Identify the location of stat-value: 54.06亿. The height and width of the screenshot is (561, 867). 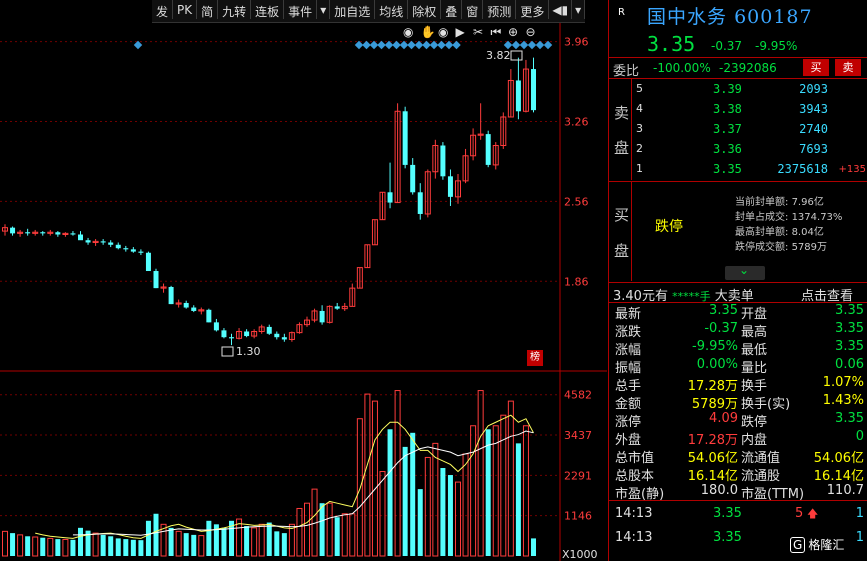
(838, 458).